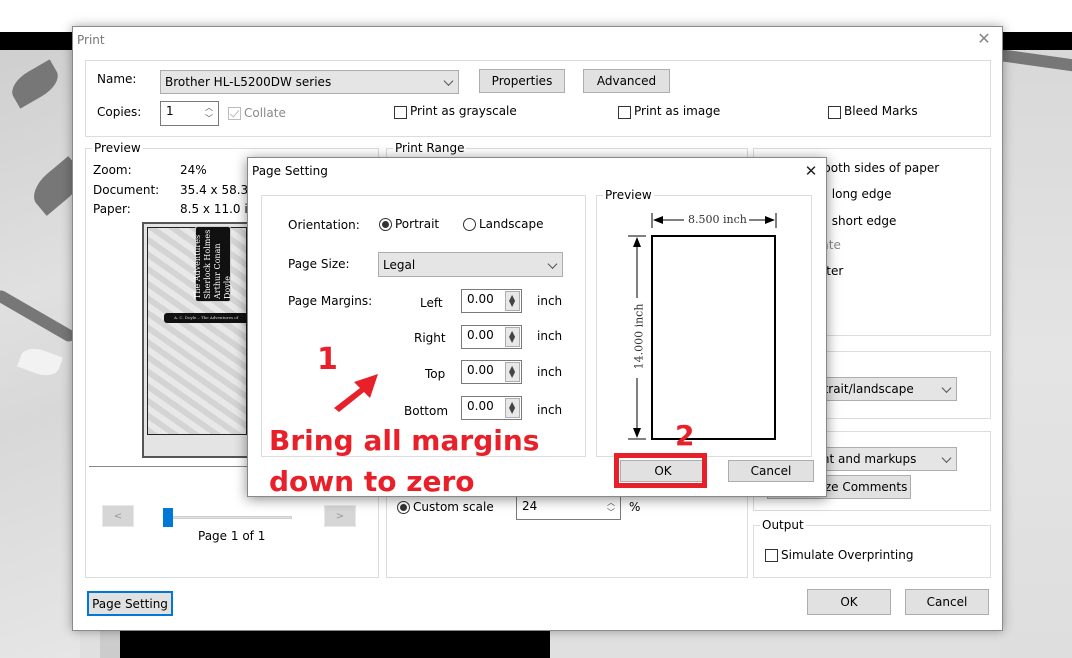 This screenshot has height=658, width=1072. Describe the element at coordinates (330, 301) in the screenshot. I see `page-margins-label: Page Margins:` at that location.